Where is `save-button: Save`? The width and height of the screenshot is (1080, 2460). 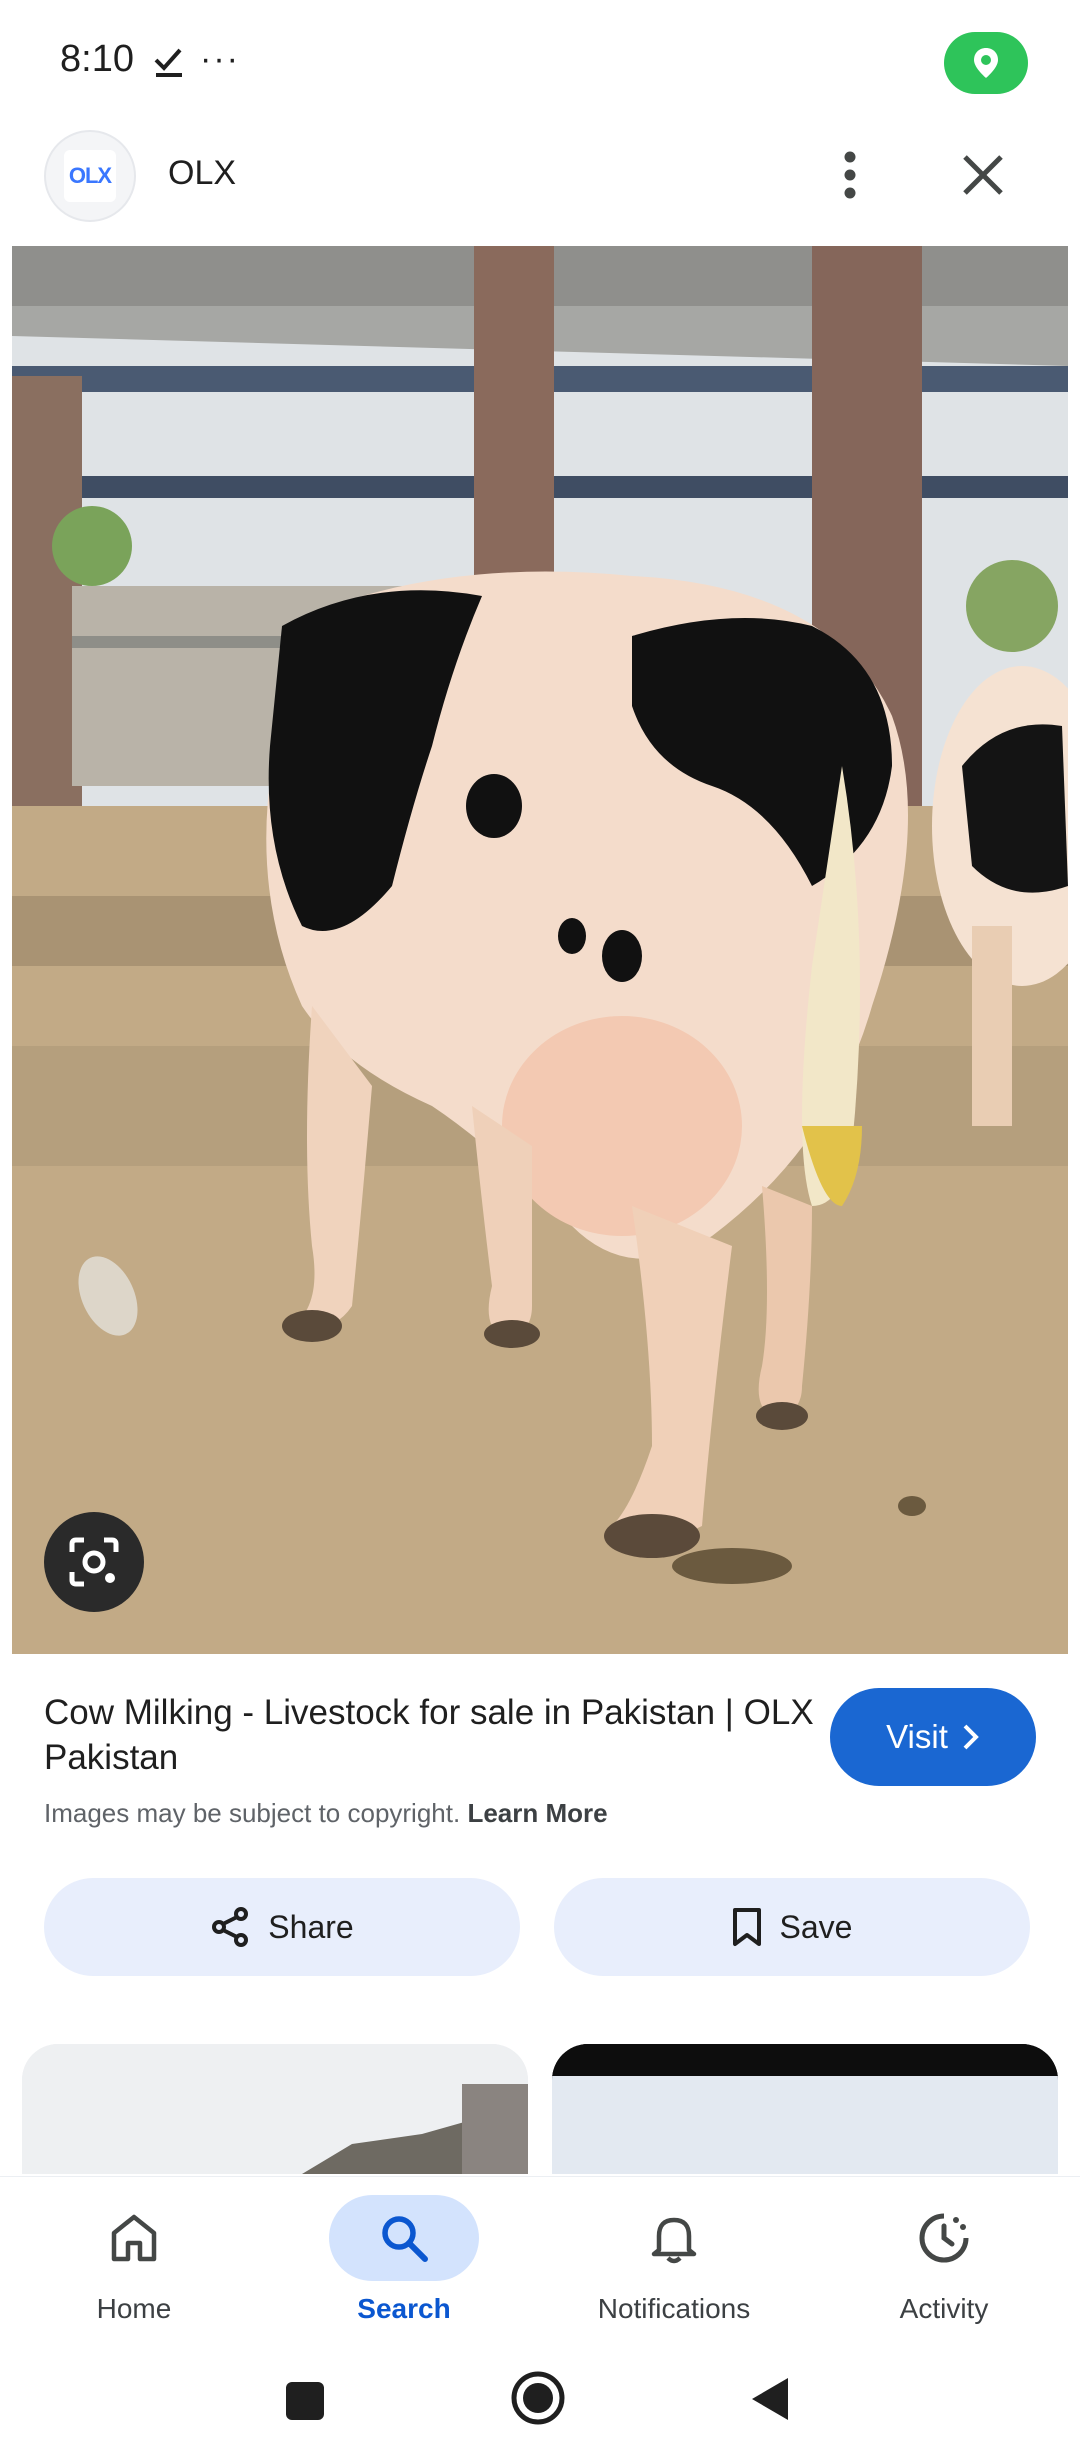 save-button: Save is located at coordinates (792, 1927).